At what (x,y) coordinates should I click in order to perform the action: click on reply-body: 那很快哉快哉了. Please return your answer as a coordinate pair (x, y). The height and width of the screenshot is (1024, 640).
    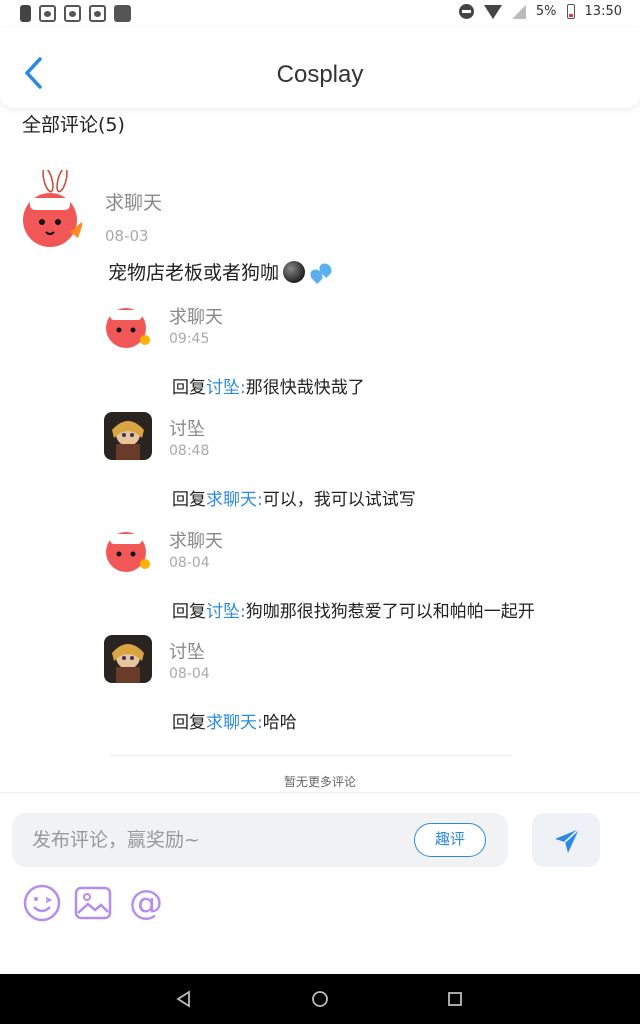
    Looking at the image, I should click on (305, 388).